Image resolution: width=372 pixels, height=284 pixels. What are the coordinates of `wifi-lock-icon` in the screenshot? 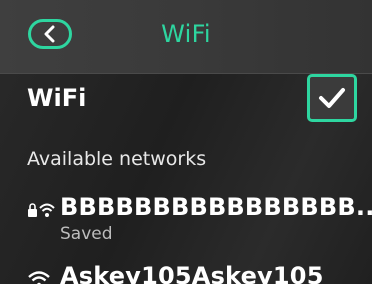 It's located at (41, 210).